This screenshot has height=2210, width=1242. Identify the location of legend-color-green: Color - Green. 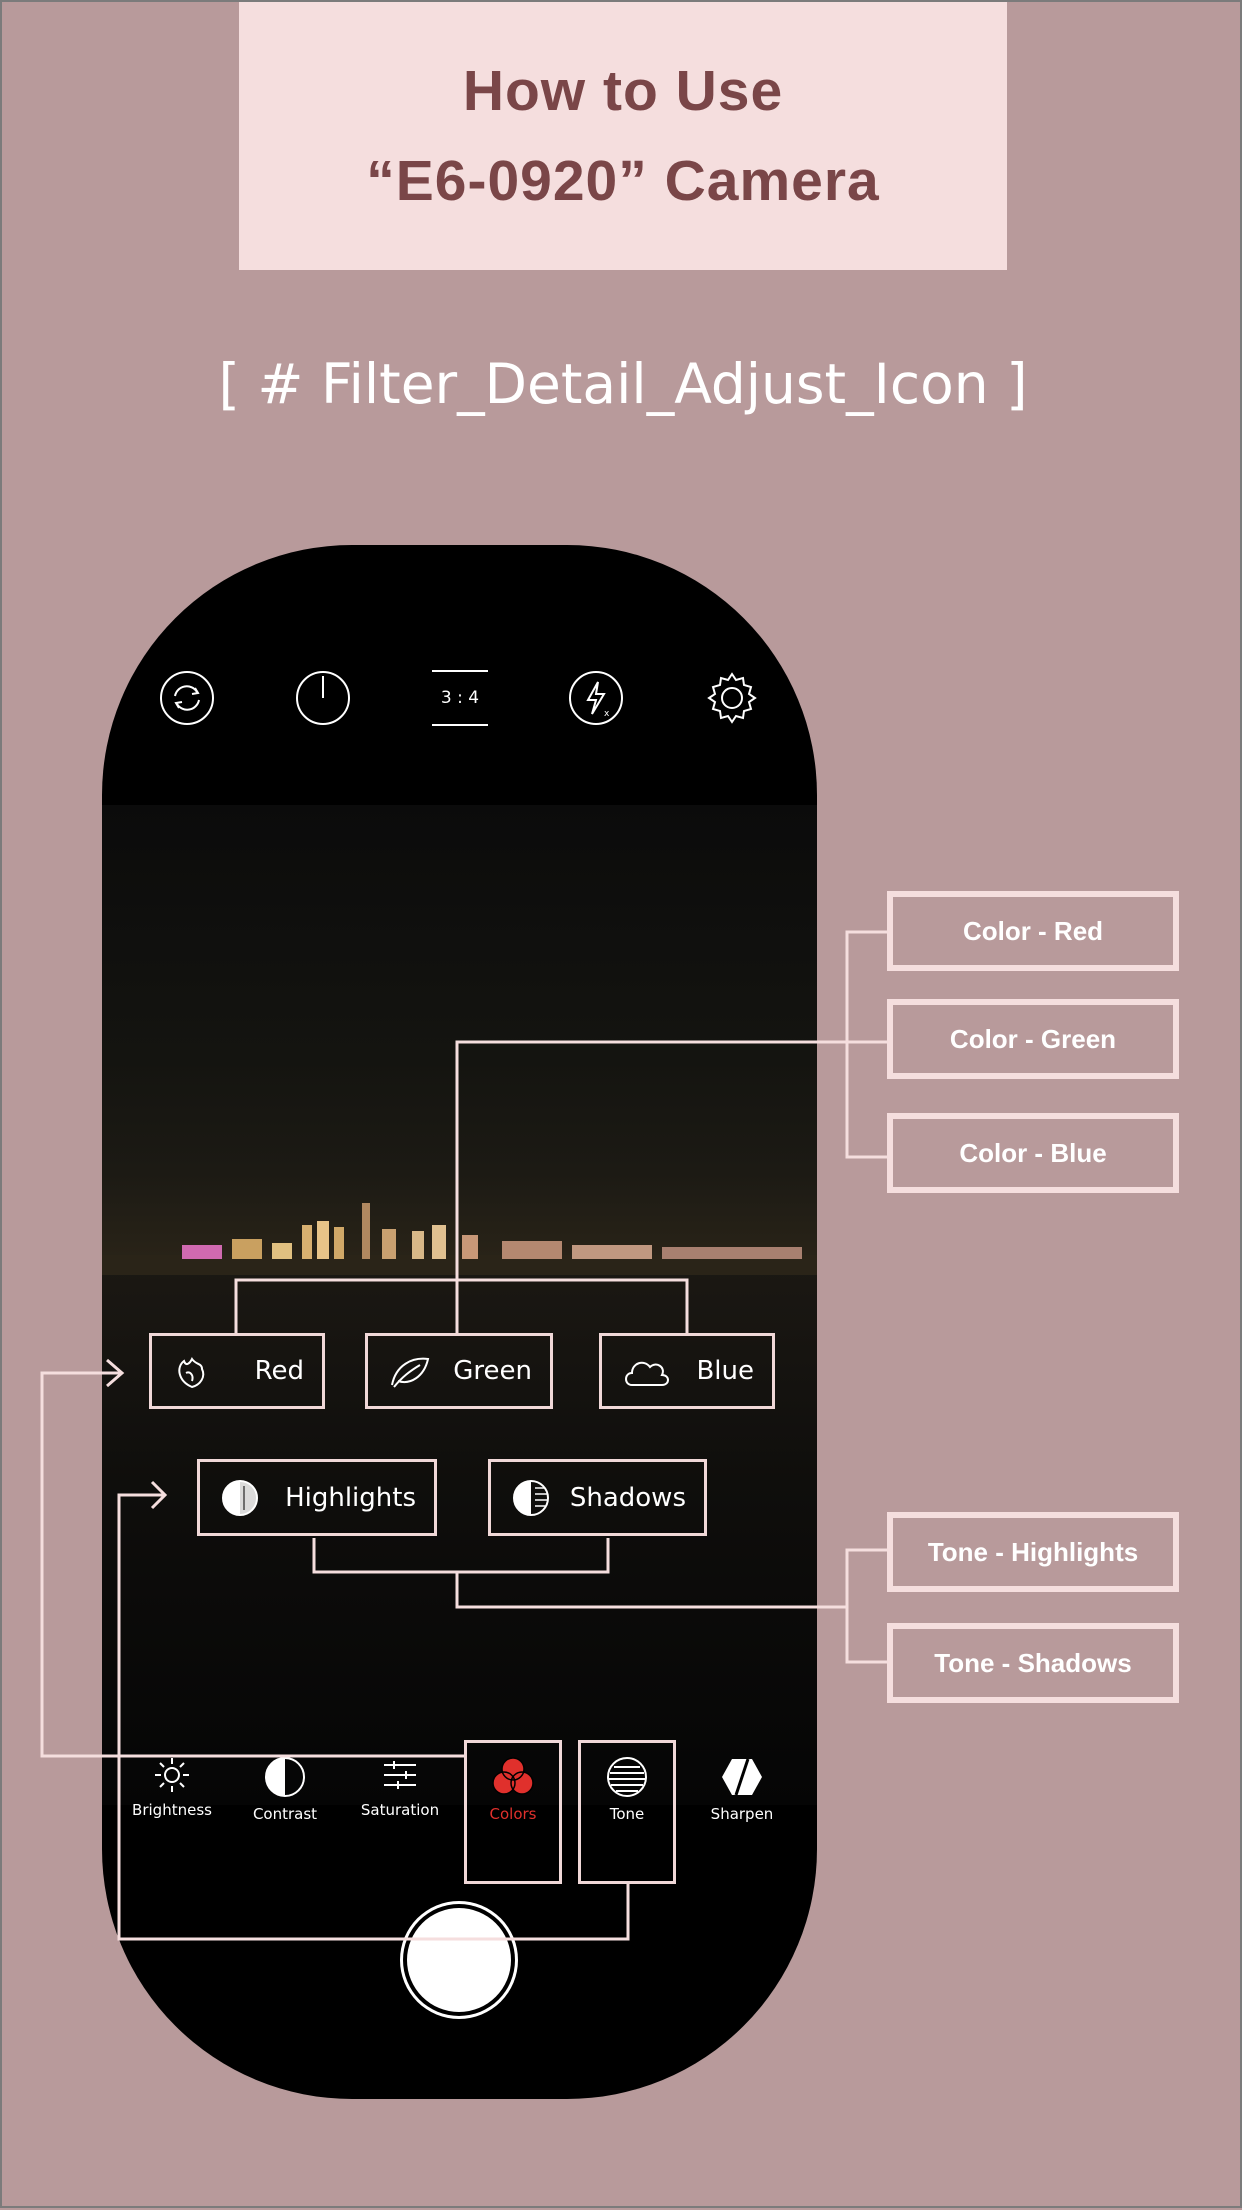
(1033, 1039).